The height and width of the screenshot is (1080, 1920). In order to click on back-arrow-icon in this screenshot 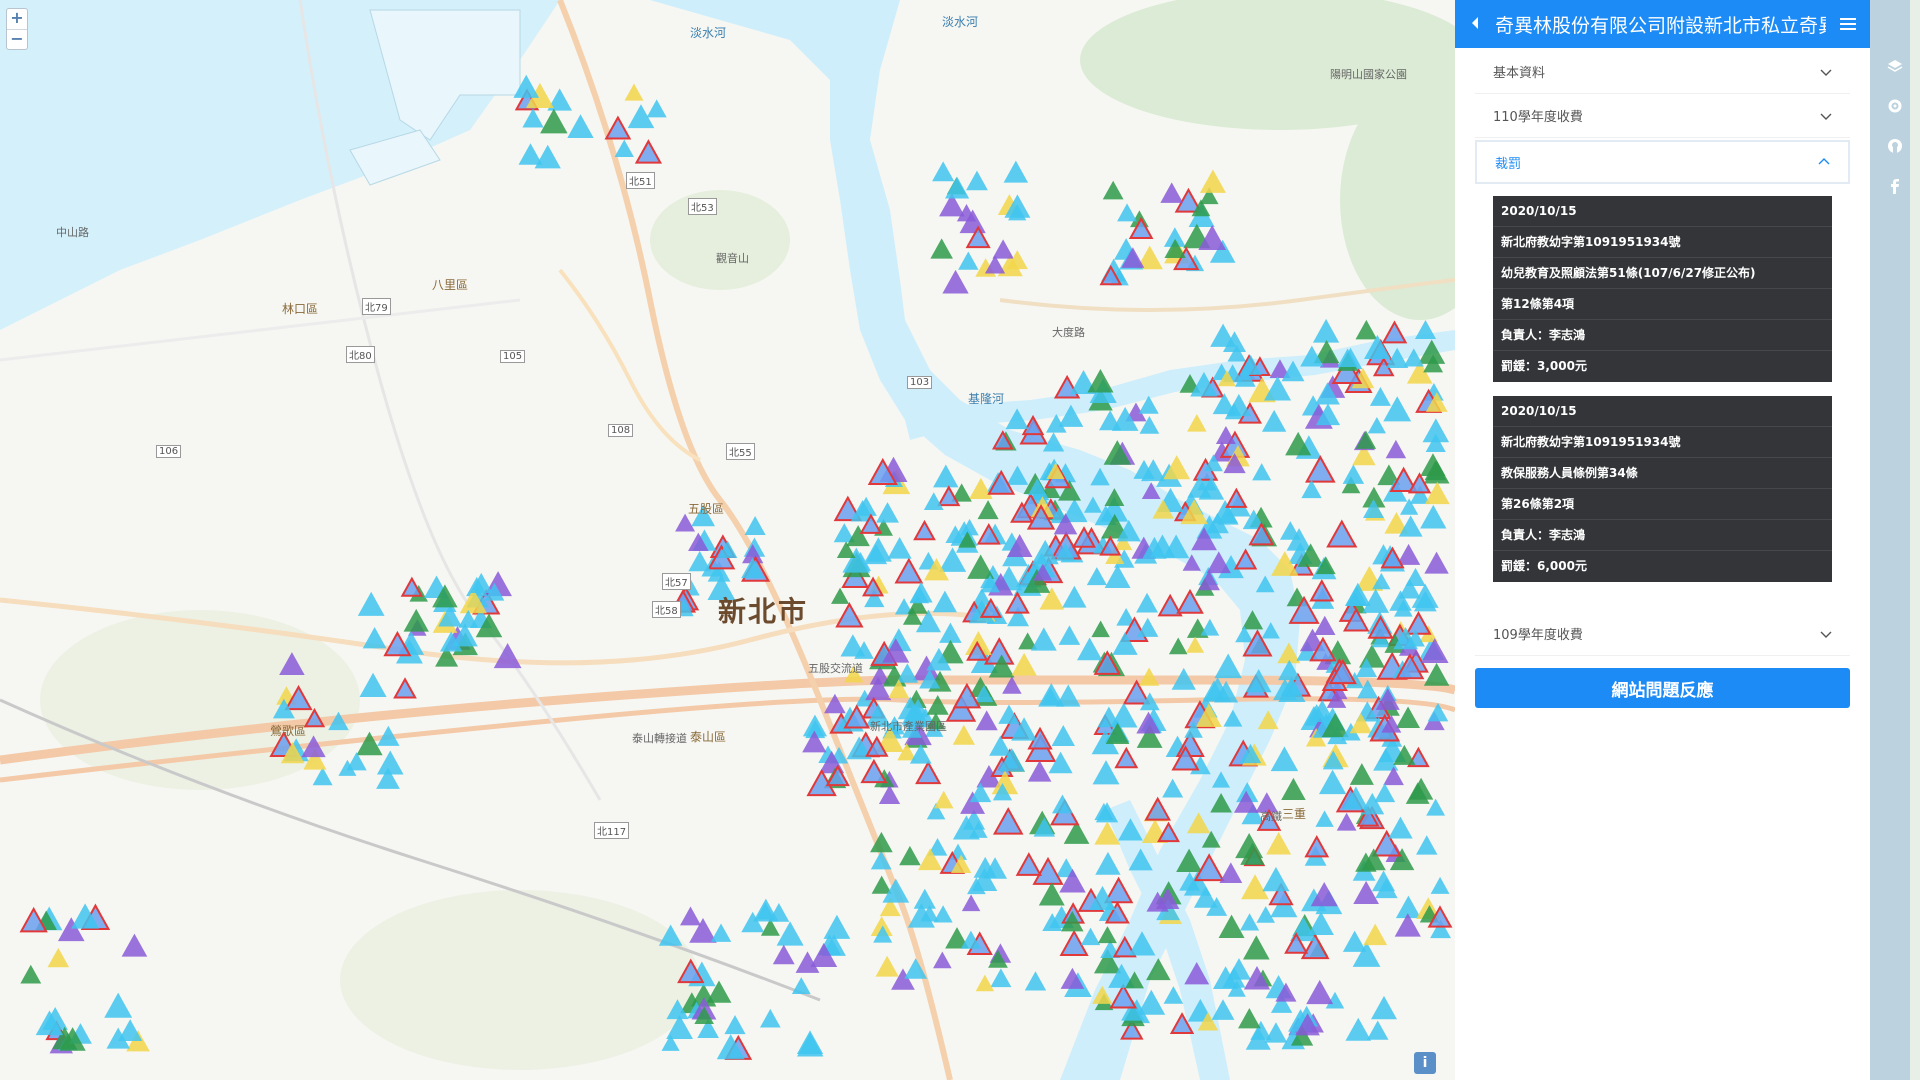, I will do `click(1475, 24)`.